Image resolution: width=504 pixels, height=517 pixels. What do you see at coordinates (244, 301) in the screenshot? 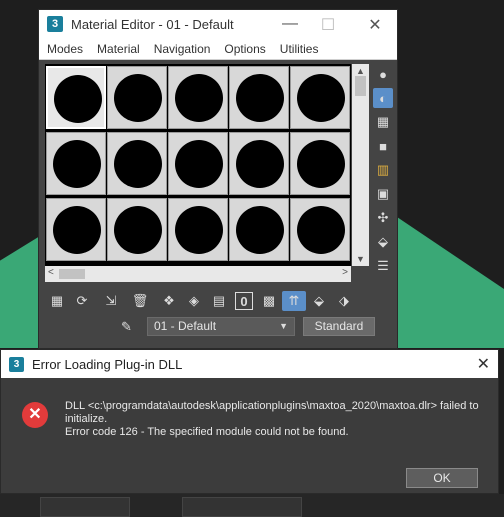
I see `material-id-channel-icon: 0` at bounding box center [244, 301].